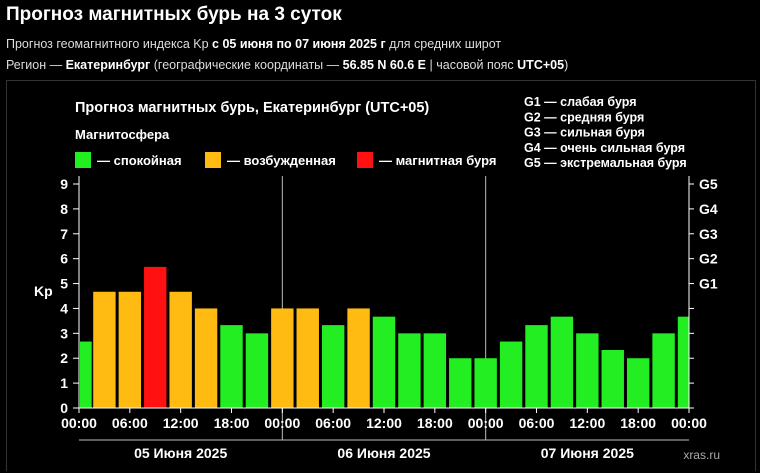  I want to click on x-tick-label-8: 00:00, so click(486, 423).